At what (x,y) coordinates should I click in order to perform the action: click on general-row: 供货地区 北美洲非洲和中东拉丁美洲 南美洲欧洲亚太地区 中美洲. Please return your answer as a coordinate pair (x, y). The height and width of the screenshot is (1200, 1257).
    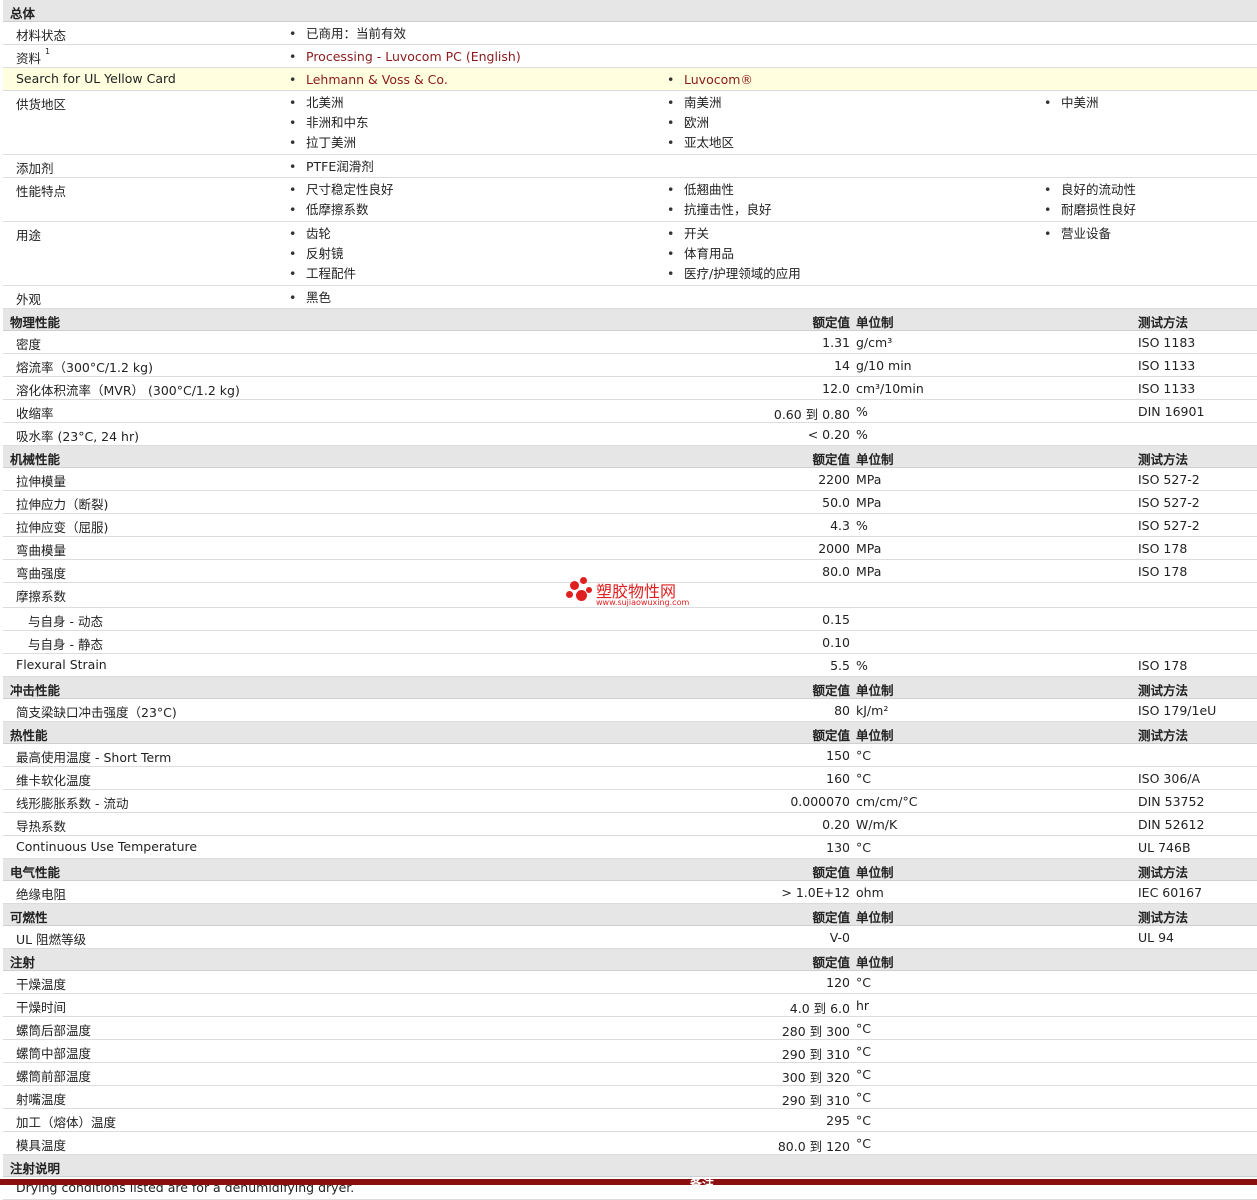
    Looking at the image, I should click on (630, 123).